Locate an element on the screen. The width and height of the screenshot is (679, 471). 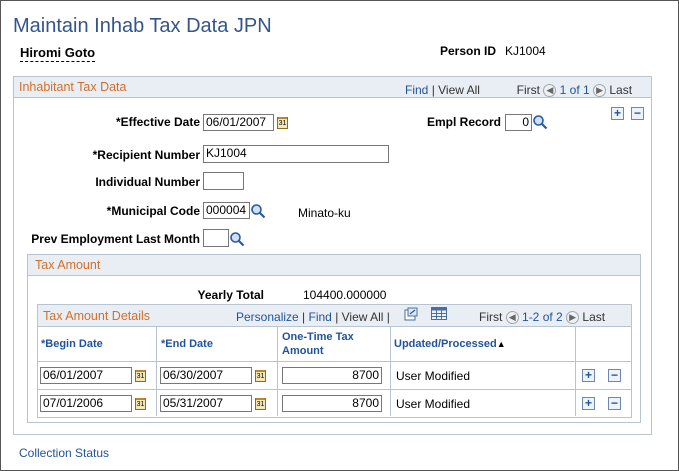
column-header-end-date: *End Date is located at coordinates (187, 344).